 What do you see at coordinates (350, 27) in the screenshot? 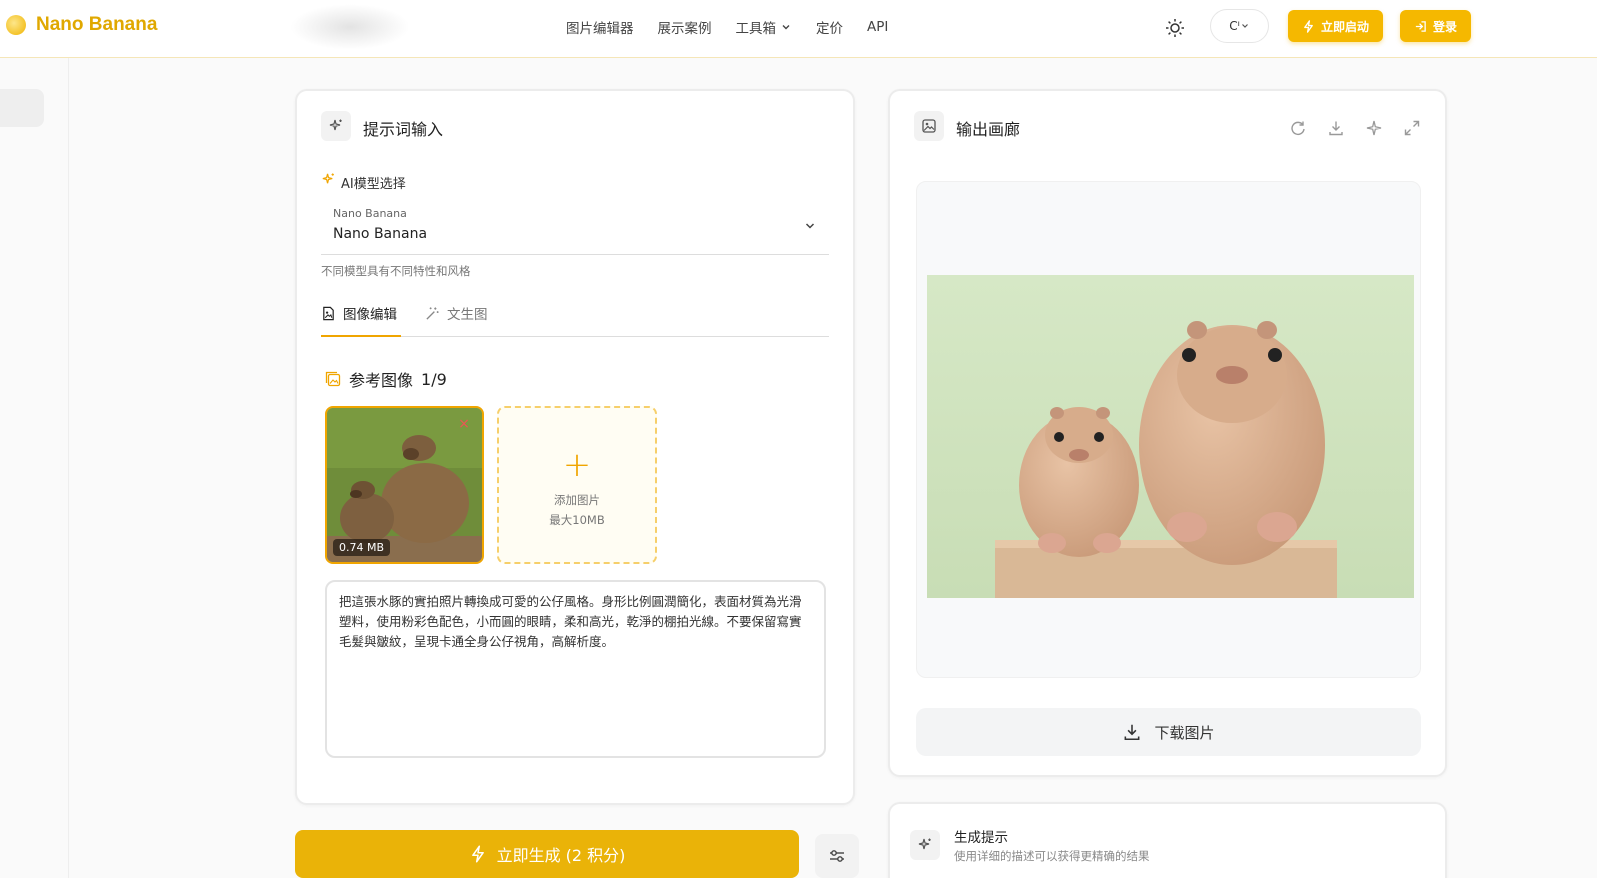
I see `blurred-region` at bounding box center [350, 27].